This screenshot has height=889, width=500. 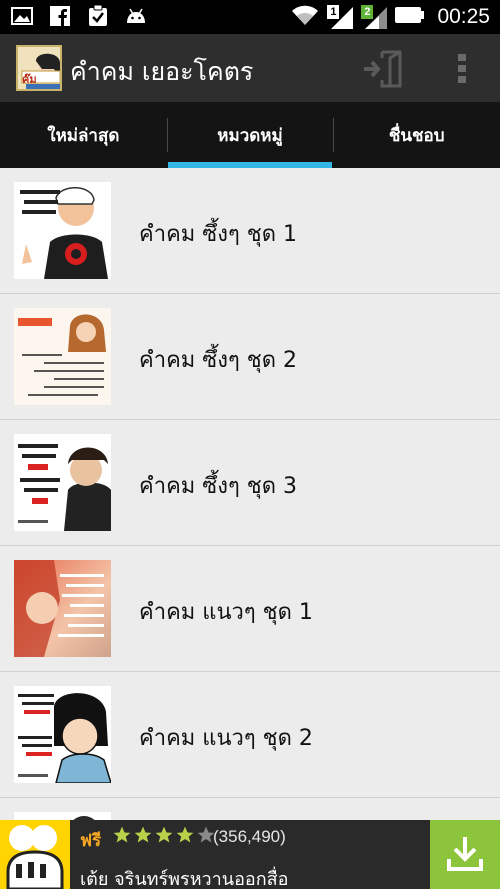 I want to click on overflow-menu-button, so click(x=462, y=69).